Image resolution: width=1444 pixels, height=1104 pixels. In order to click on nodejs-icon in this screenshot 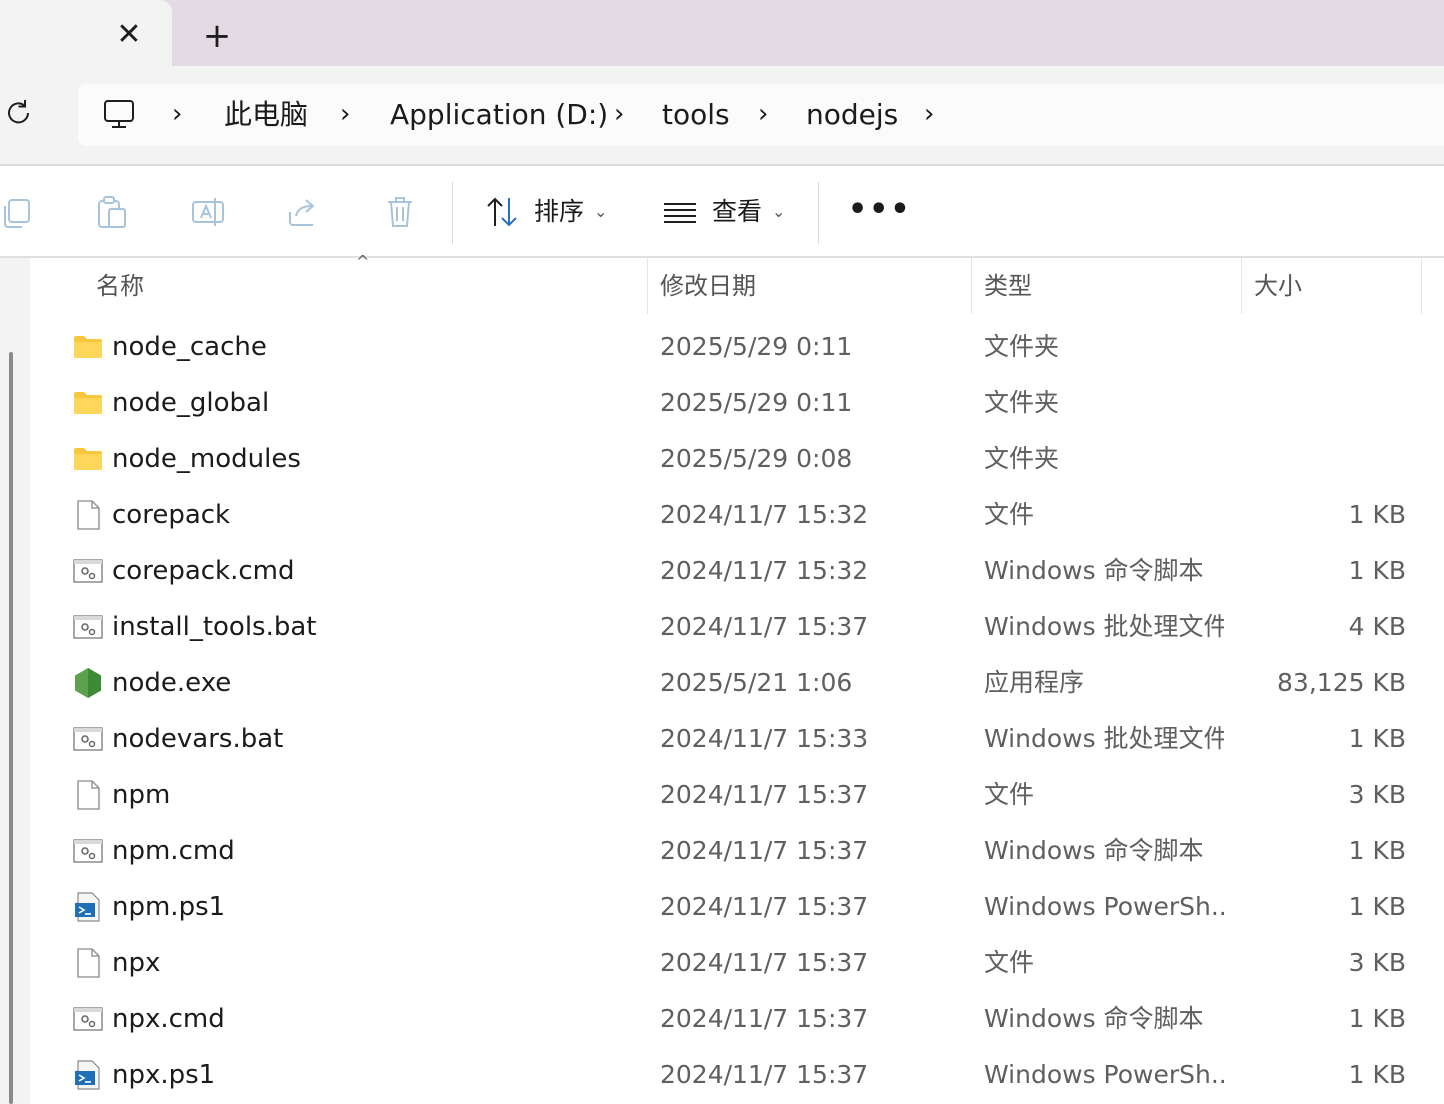, I will do `click(88, 683)`.